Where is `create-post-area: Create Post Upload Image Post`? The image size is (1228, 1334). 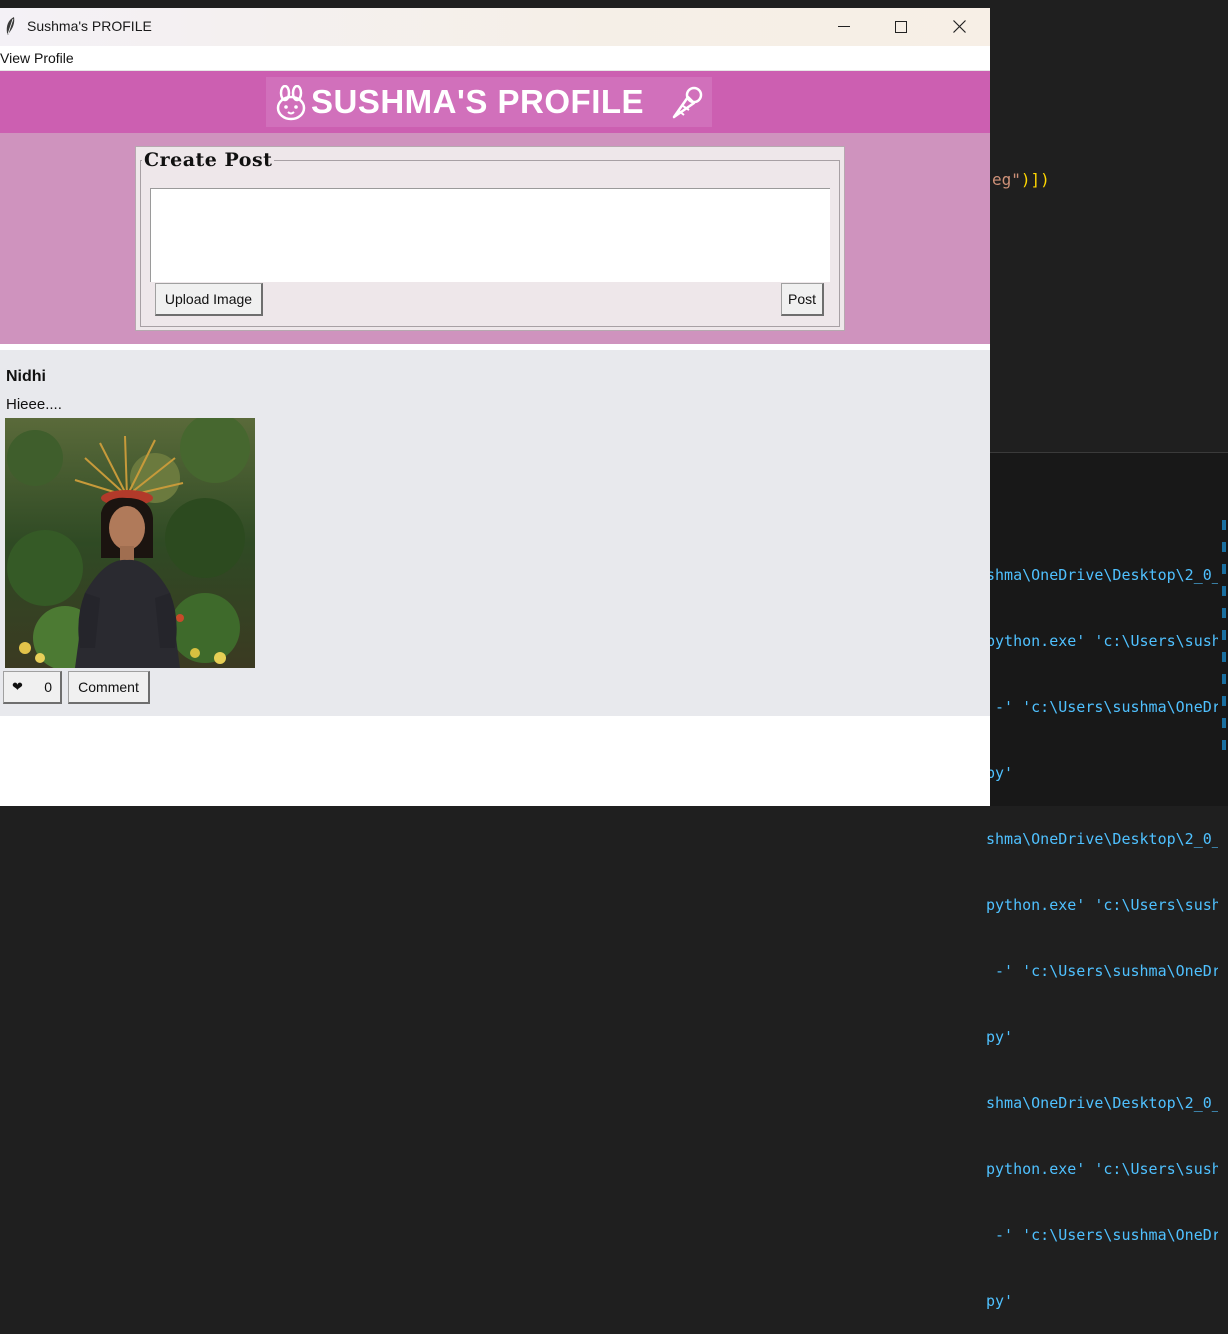
create-post-area: Create Post Upload Image Post is located at coordinates (495, 238).